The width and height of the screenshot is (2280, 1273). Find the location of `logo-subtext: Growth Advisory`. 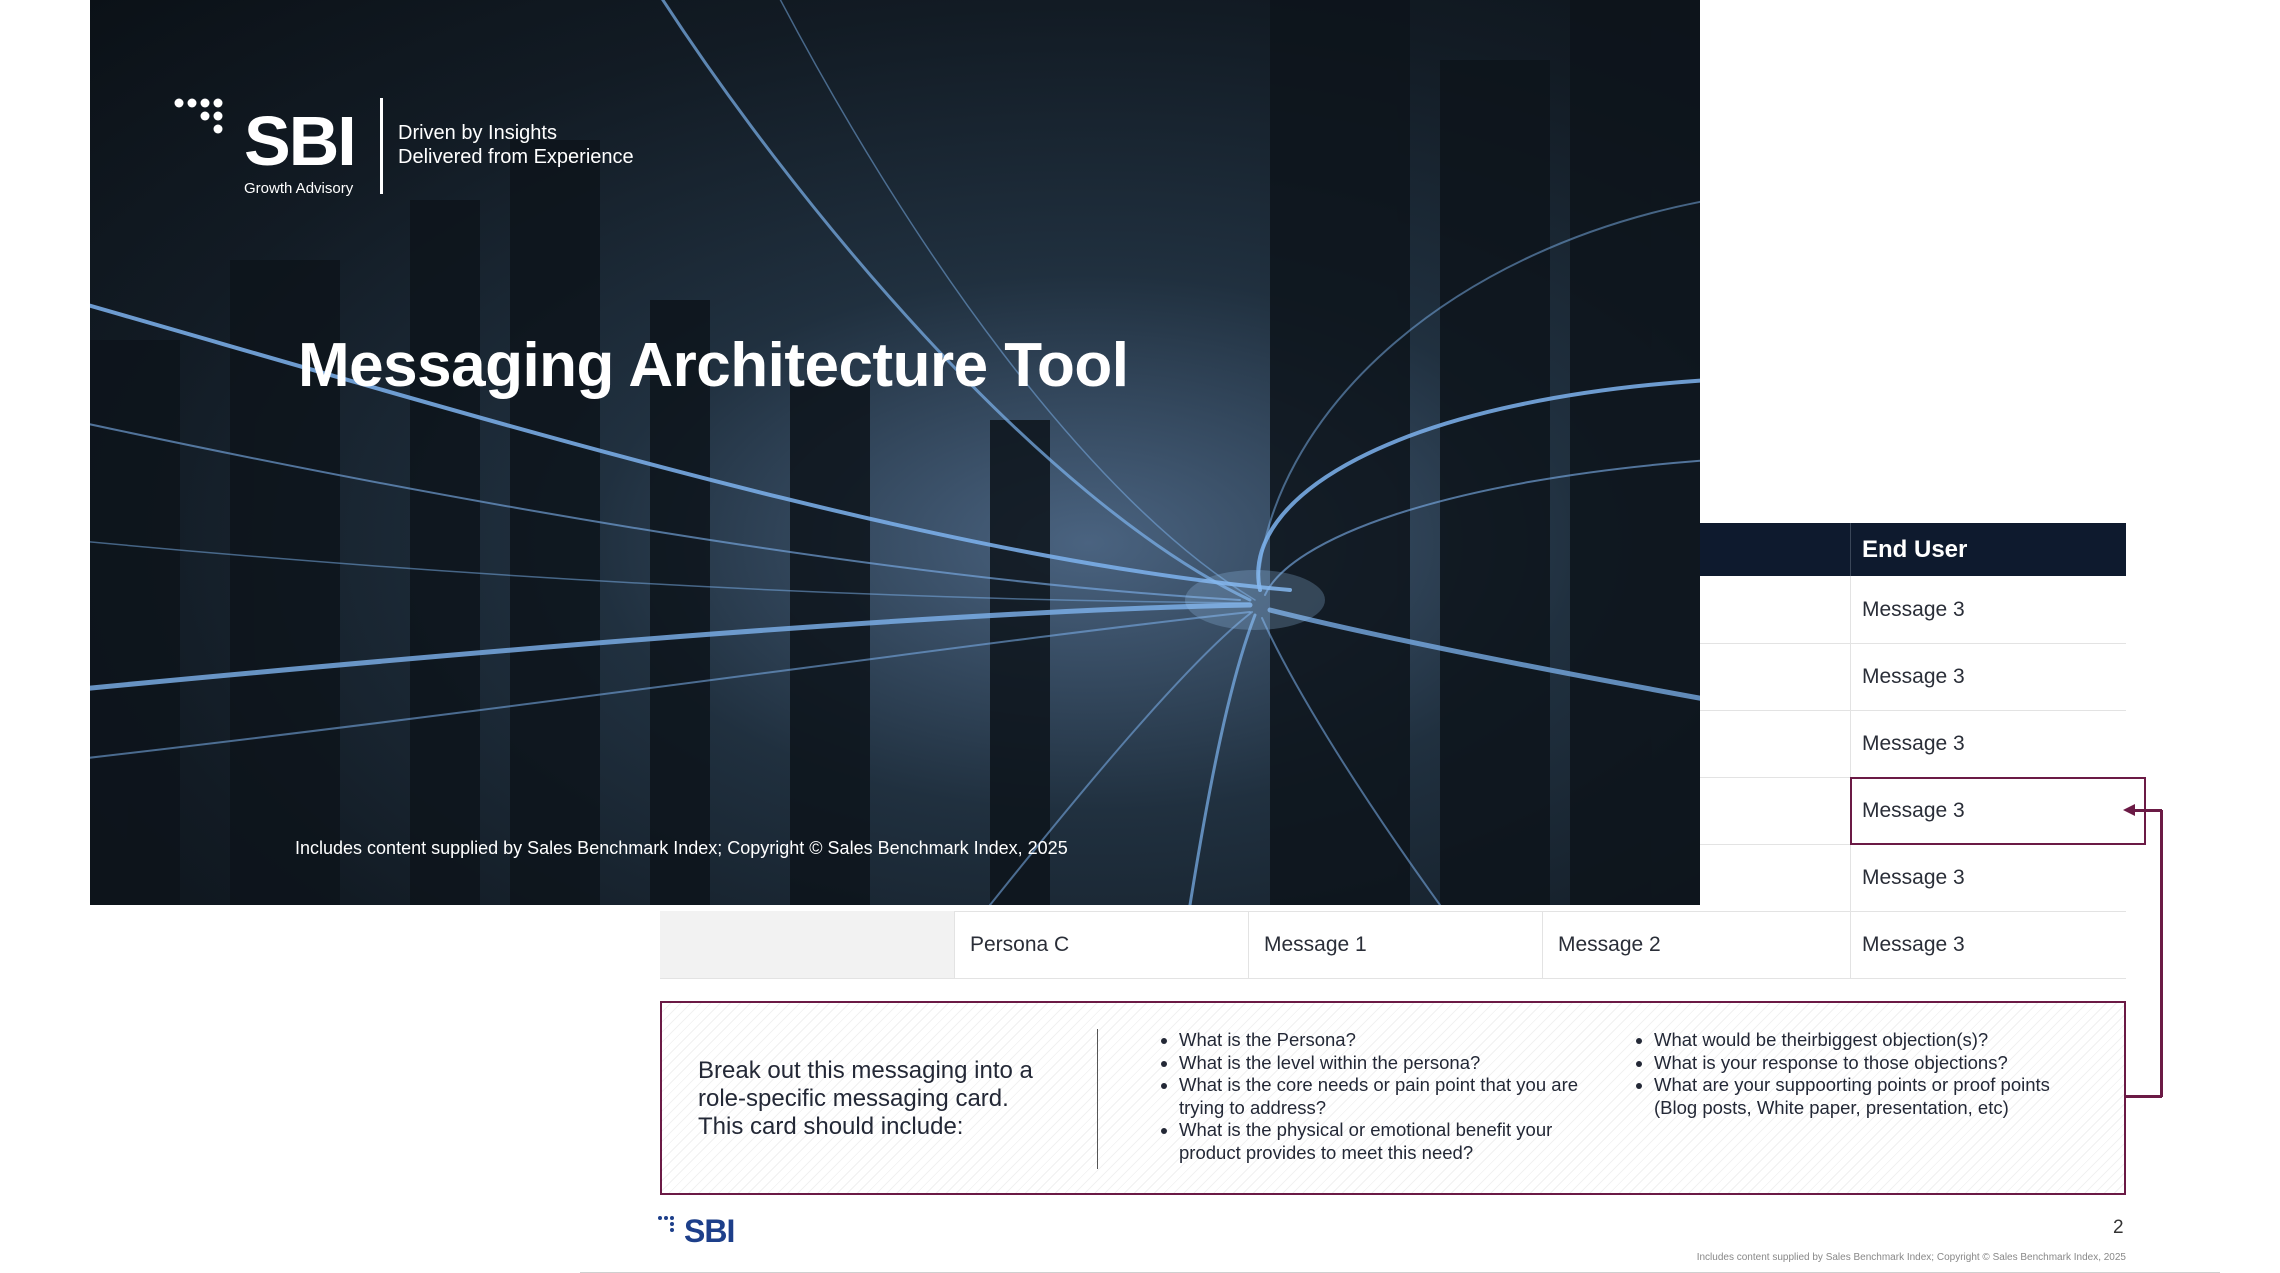

logo-subtext: Growth Advisory is located at coordinates (299, 188).